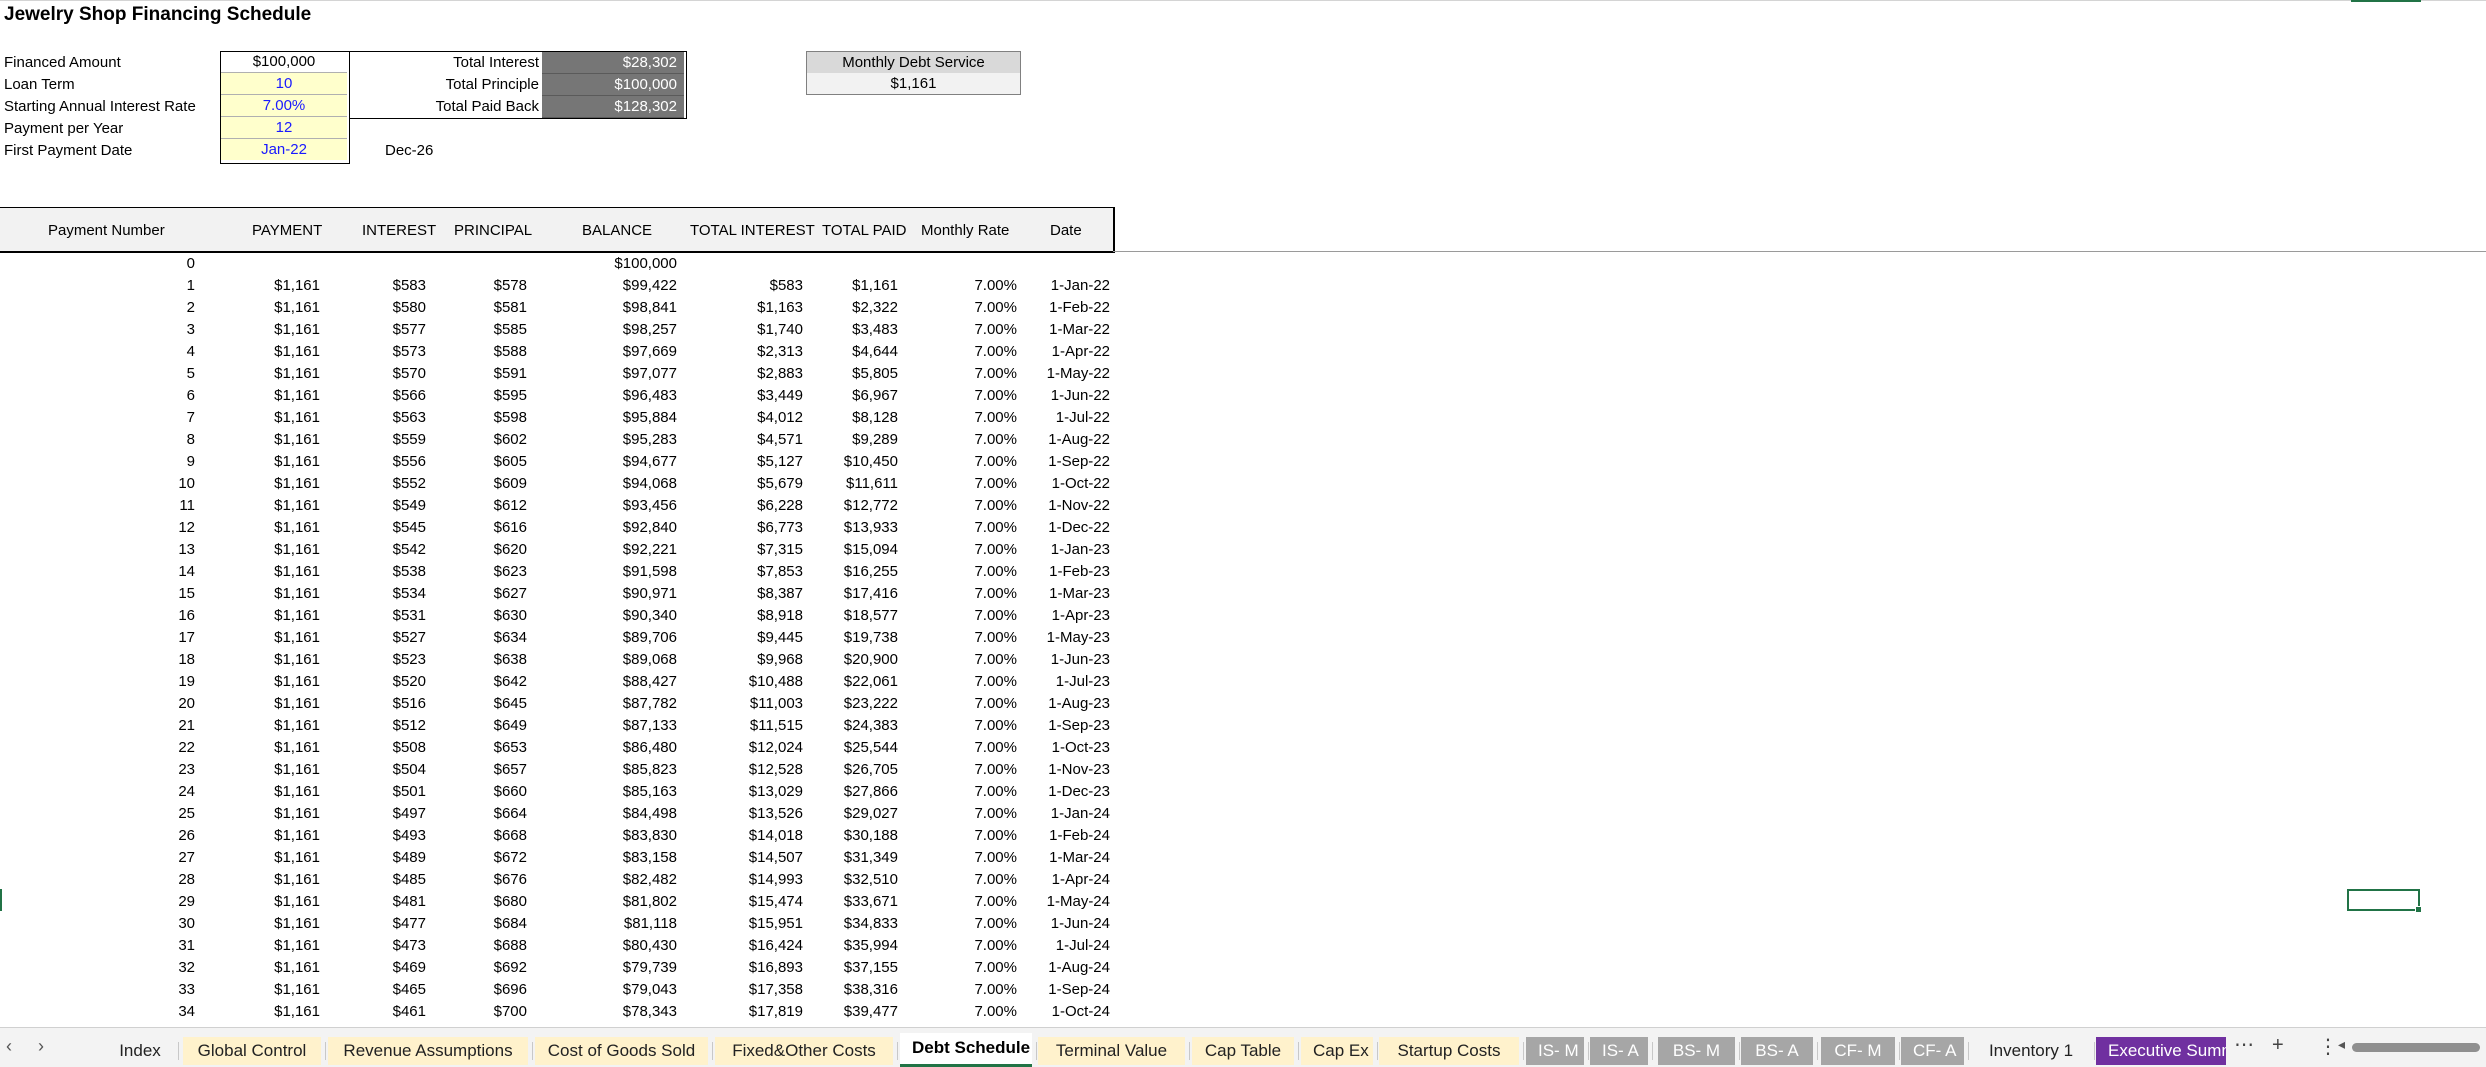 The width and height of the screenshot is (2486, 1067). I want to click on tab-is-a: IS- A, so click(1619, 1051).